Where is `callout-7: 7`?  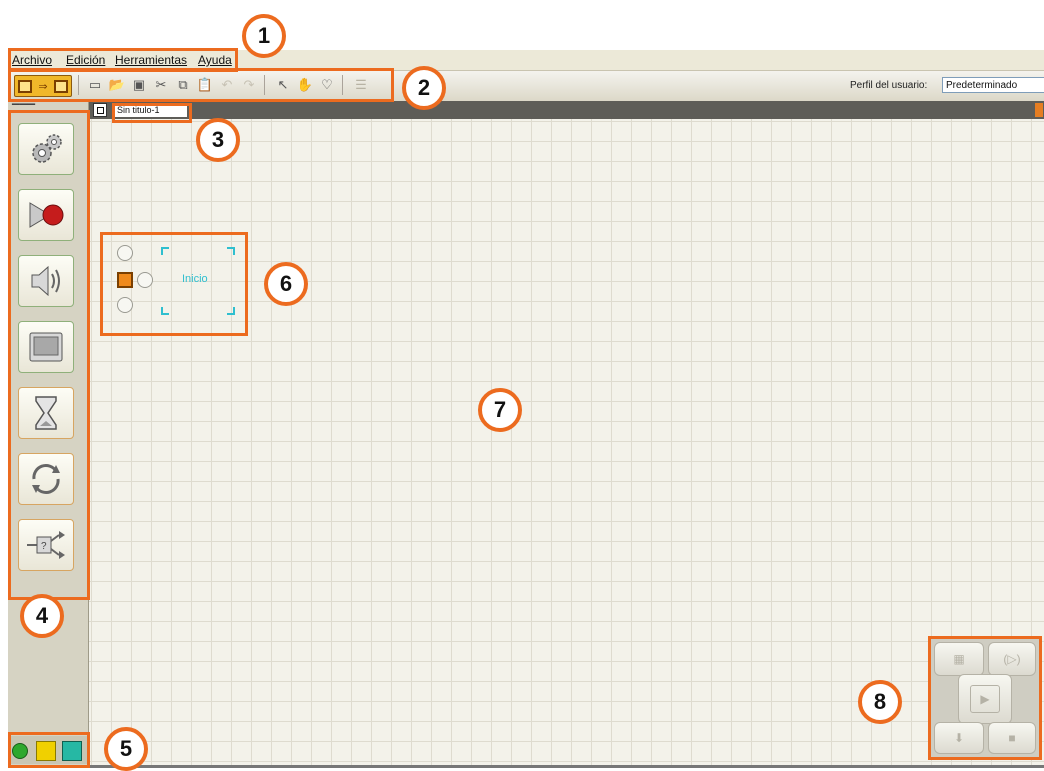 callout-7: 7 is located at coordinates (500, 410).